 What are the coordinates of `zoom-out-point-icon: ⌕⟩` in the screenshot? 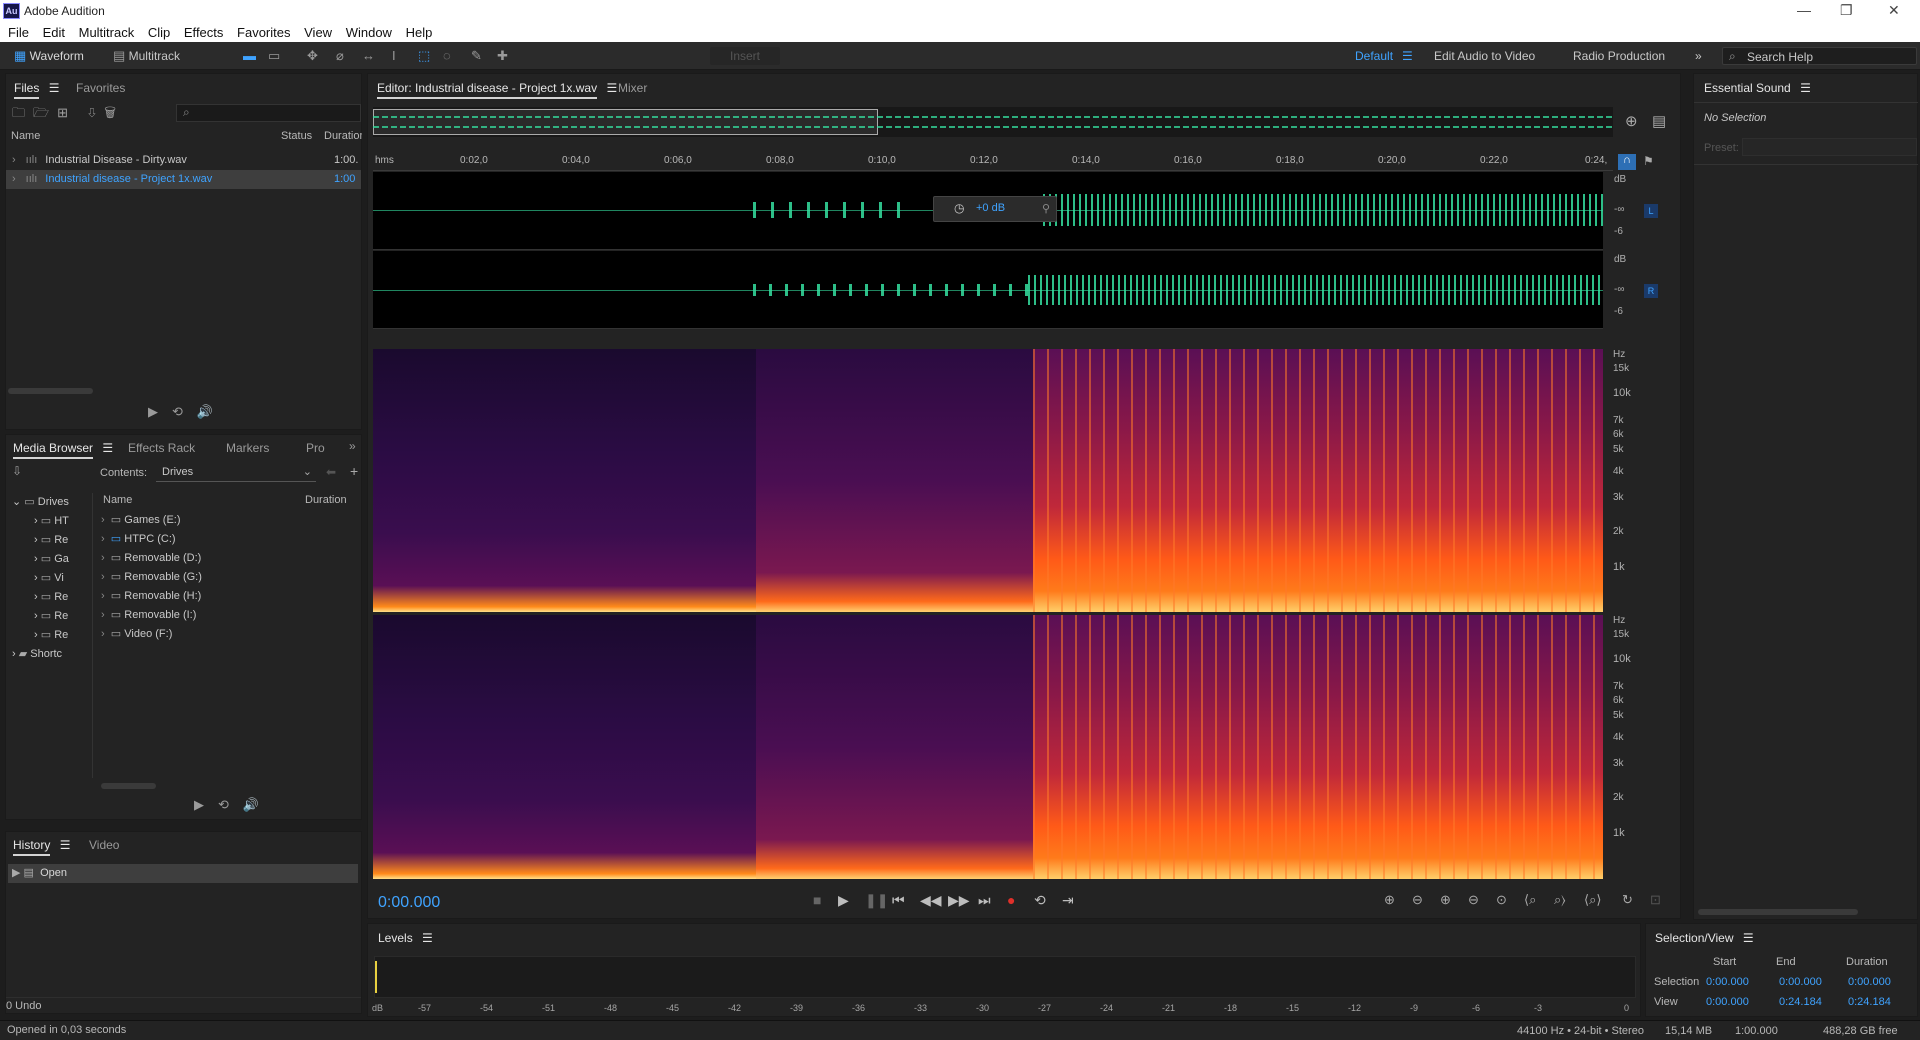 It's located at (1560, 900).